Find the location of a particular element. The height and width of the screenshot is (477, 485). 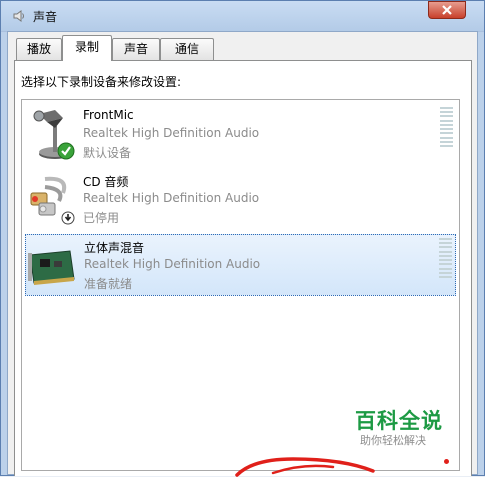

tab-playback: 播放 is located at coordinates (39, 49).